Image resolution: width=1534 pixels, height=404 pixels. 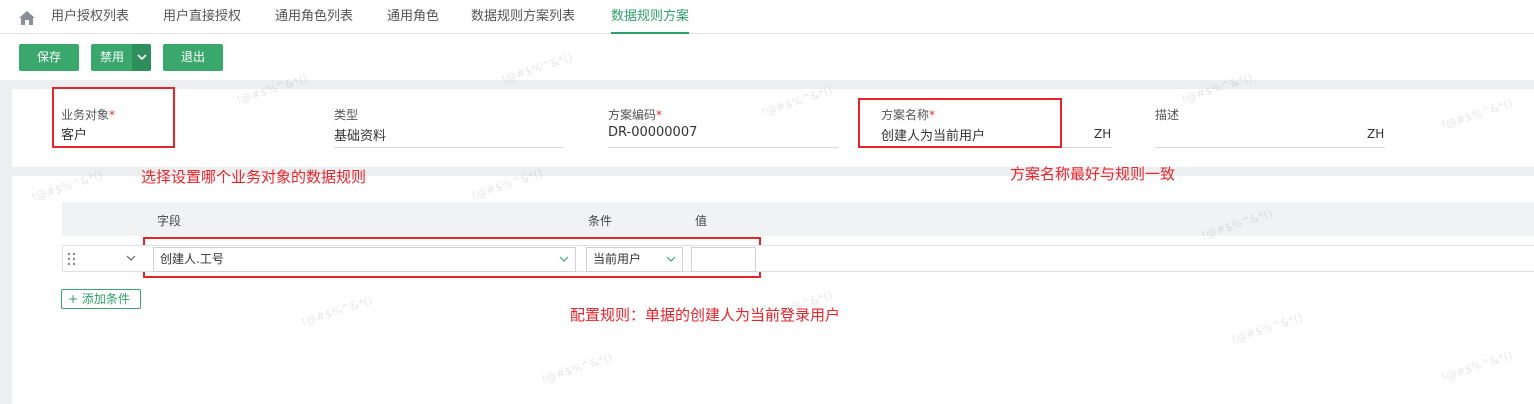 I want to click on header-field: 字段, so click(x=169, y=221).